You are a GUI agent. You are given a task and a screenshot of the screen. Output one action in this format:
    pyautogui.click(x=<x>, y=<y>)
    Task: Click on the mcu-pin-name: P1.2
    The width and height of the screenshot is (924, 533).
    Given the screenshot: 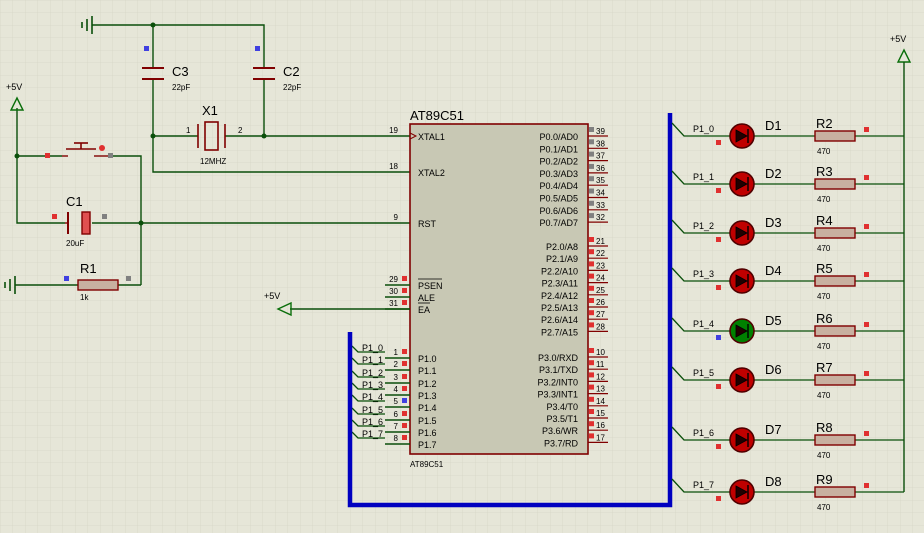 What is the action you would take?
    pyautogui.click(x=427, y=384)
    